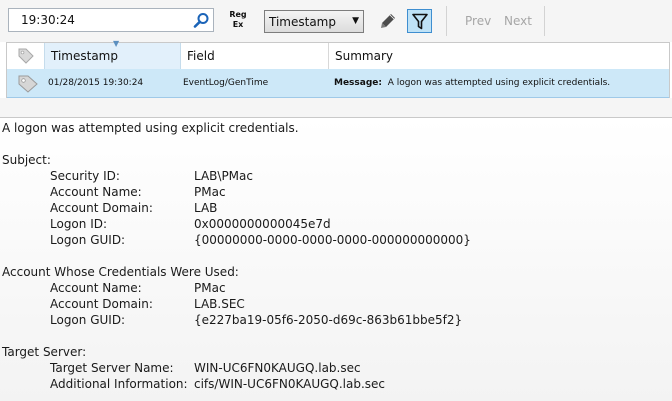 The width and height of the screenshot is (672, 401). What do you see at coordinates (355, 21) in the screenshot?
I see `dropdown-arrow-icon: ▼` at bounding box center [355, 21].